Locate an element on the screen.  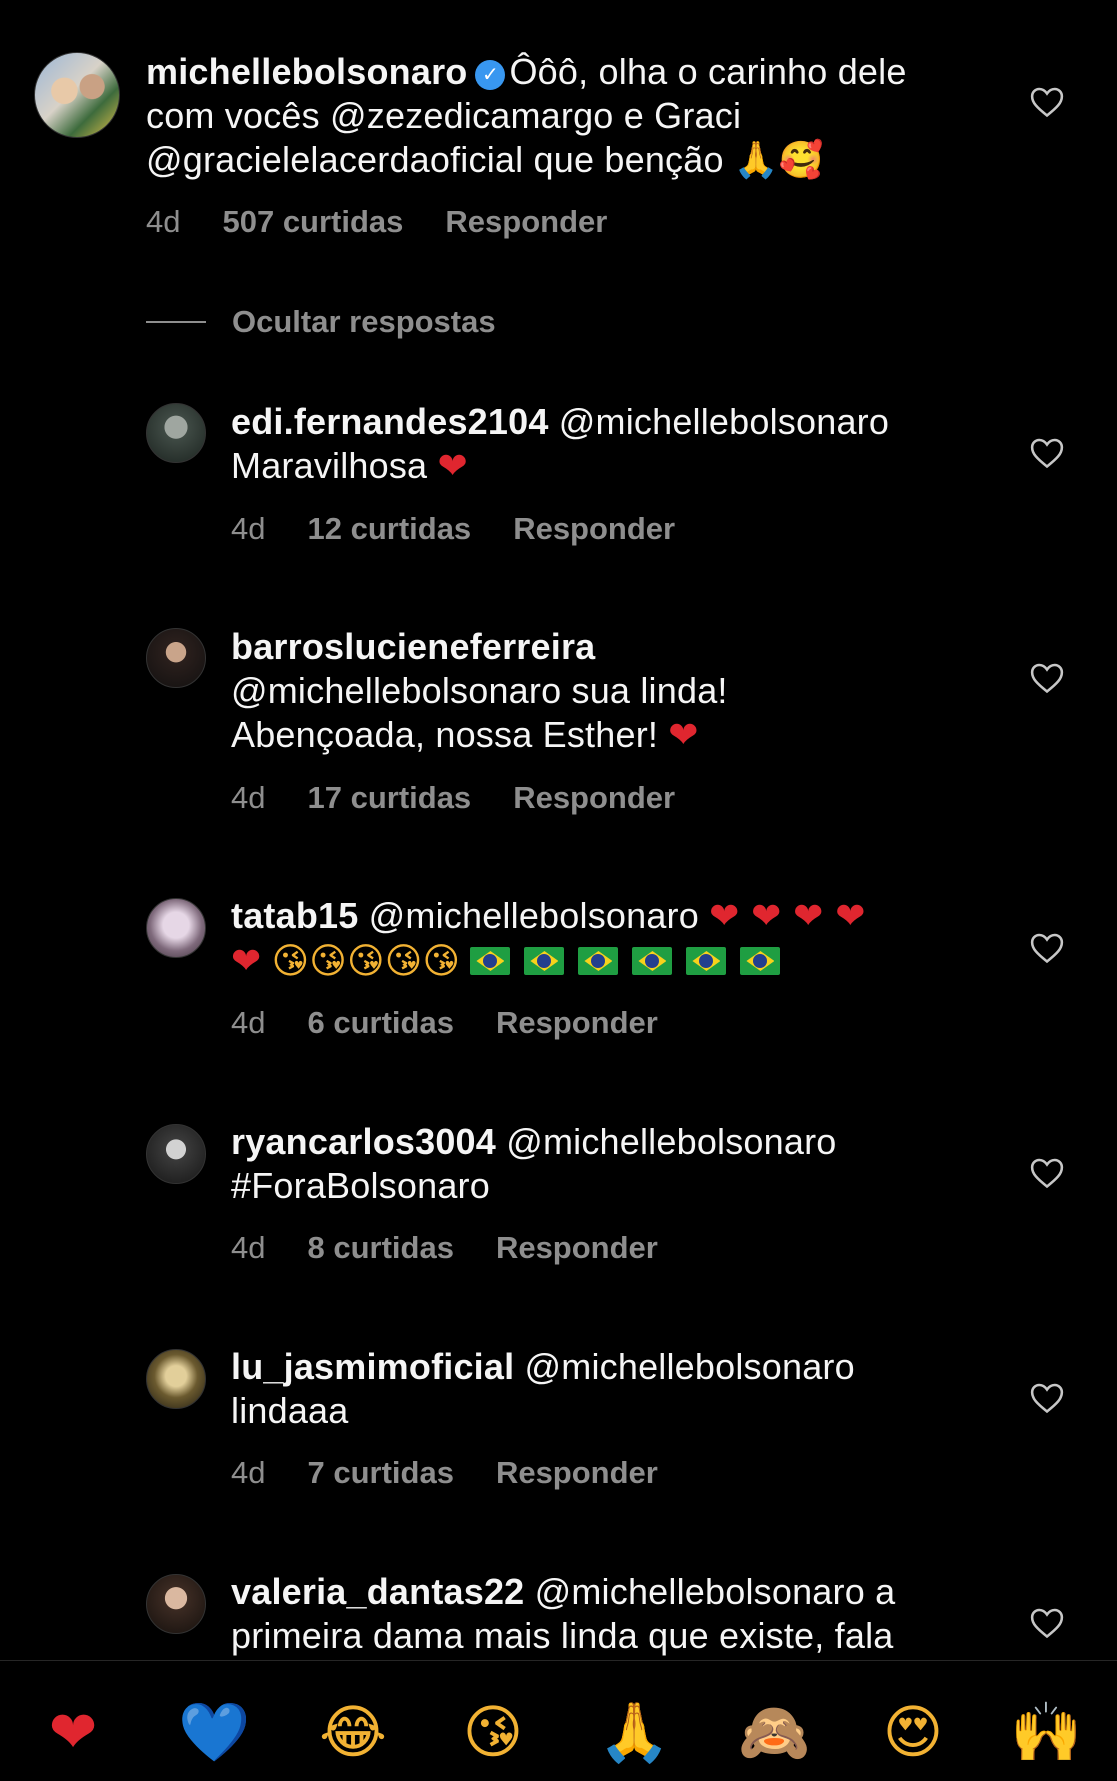
comment-meta: 4d 8 curtidas Responder is located at coordinates (465, 1248).